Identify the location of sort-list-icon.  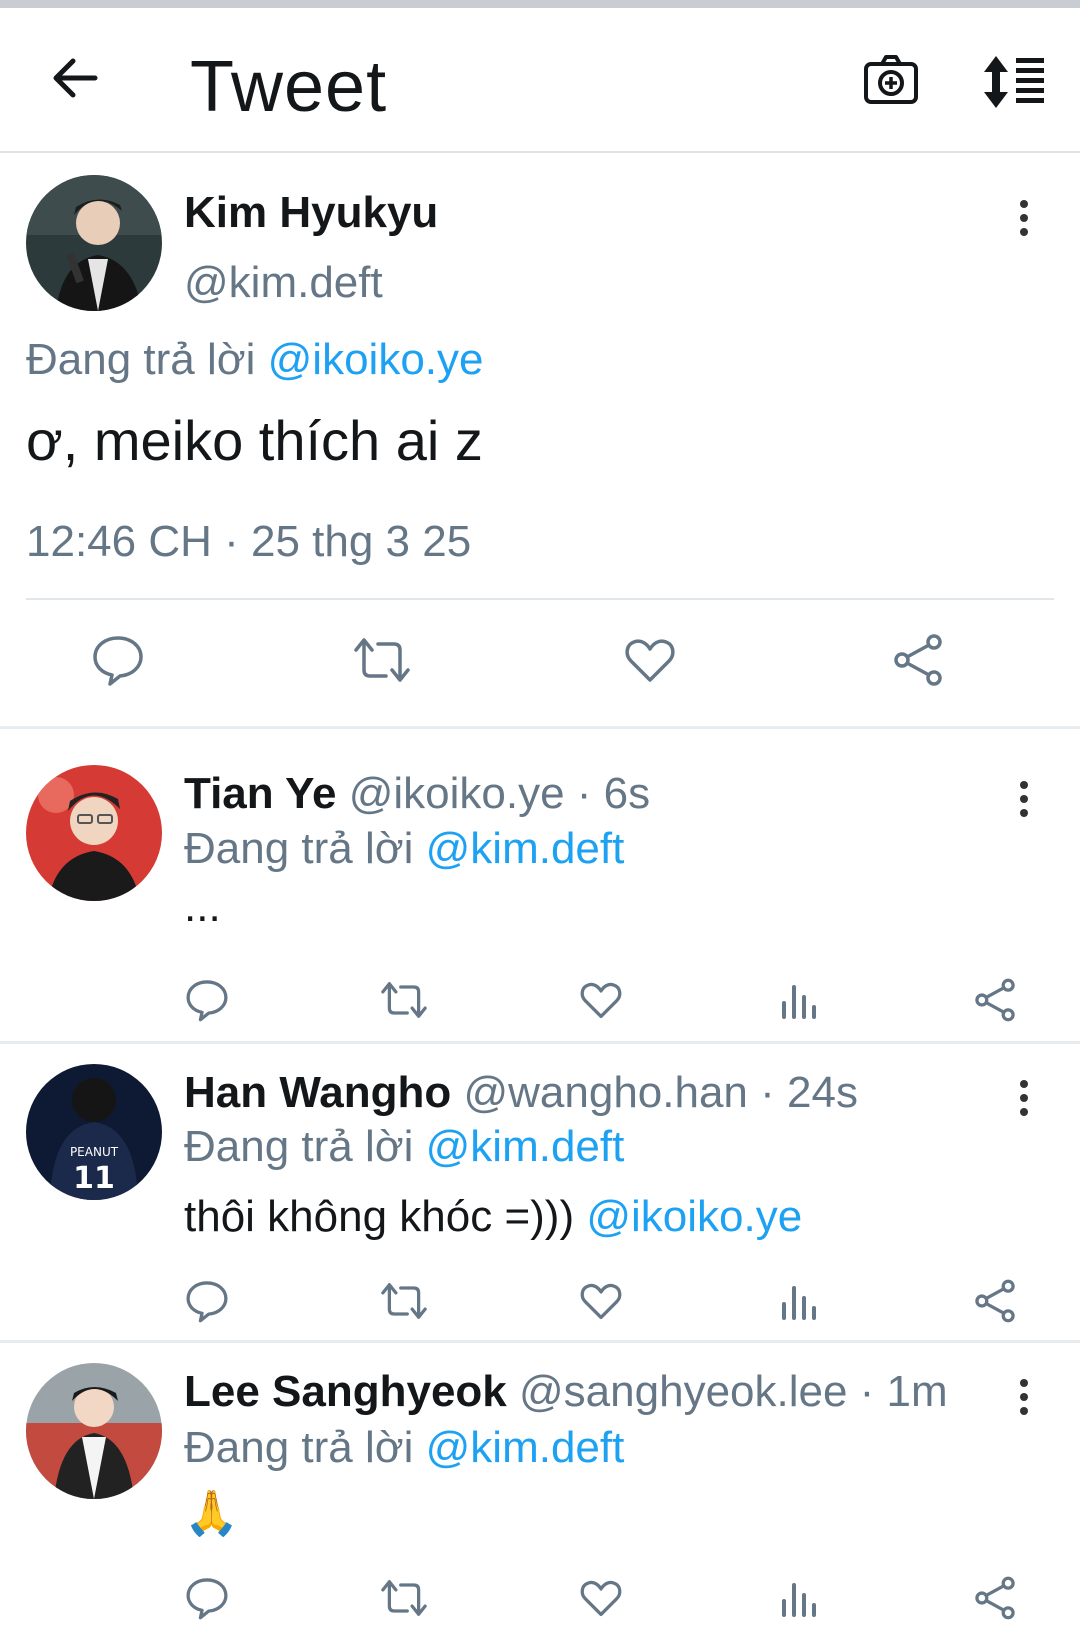
(1014, 82).